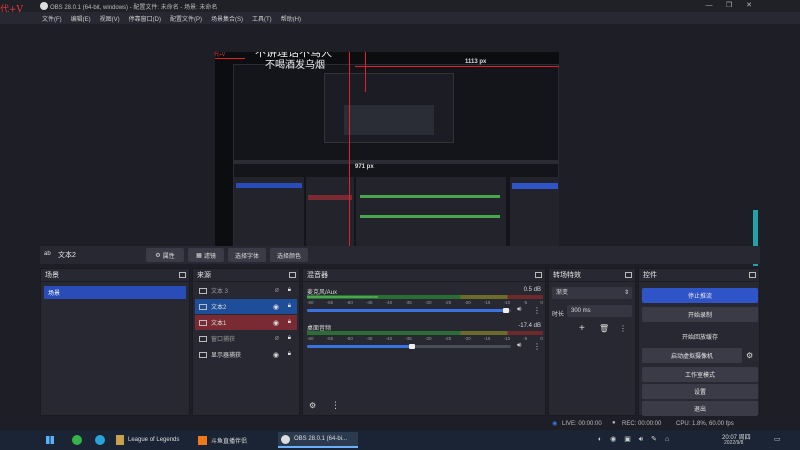 The image size is (800, 450). I want to click on filter-icon: ▦, so click(199, 255).